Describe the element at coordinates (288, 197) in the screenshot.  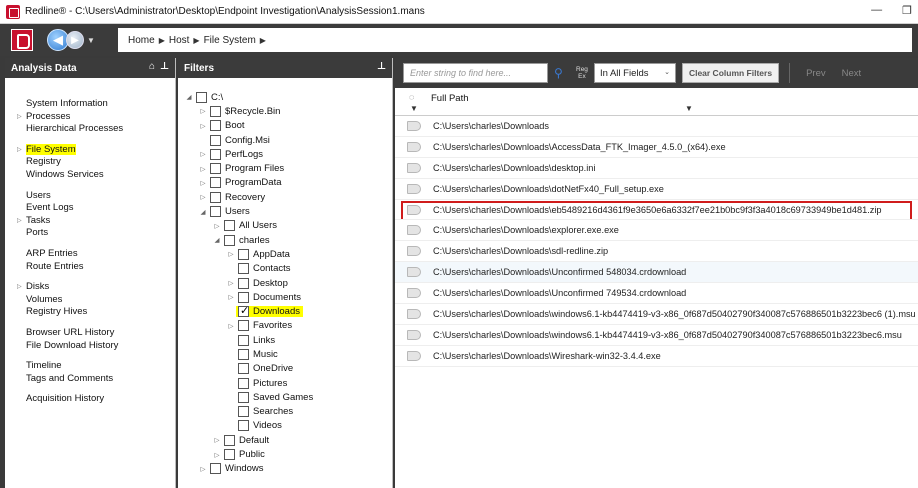
I see `tree-node: ▷ Recovery` at that location.